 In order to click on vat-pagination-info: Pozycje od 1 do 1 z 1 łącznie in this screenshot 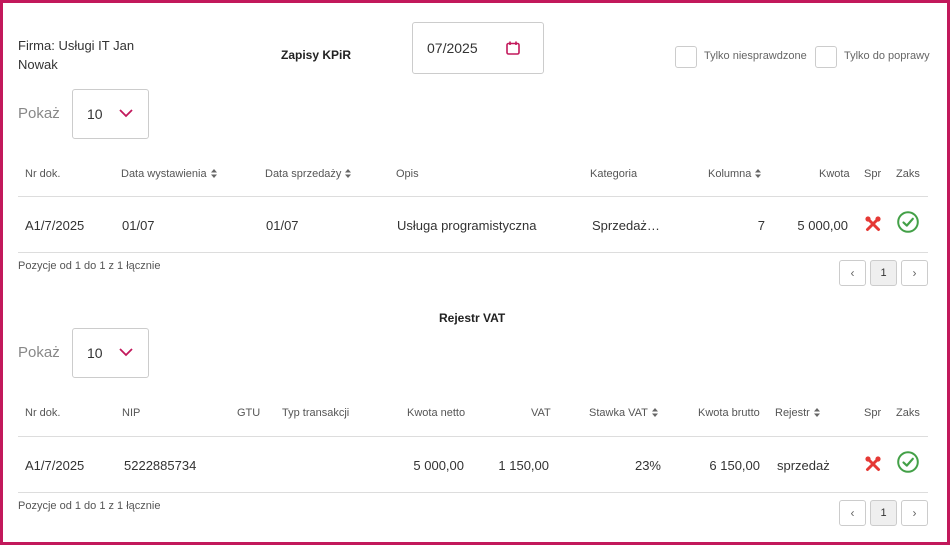, I will do `click(89, 506)`.